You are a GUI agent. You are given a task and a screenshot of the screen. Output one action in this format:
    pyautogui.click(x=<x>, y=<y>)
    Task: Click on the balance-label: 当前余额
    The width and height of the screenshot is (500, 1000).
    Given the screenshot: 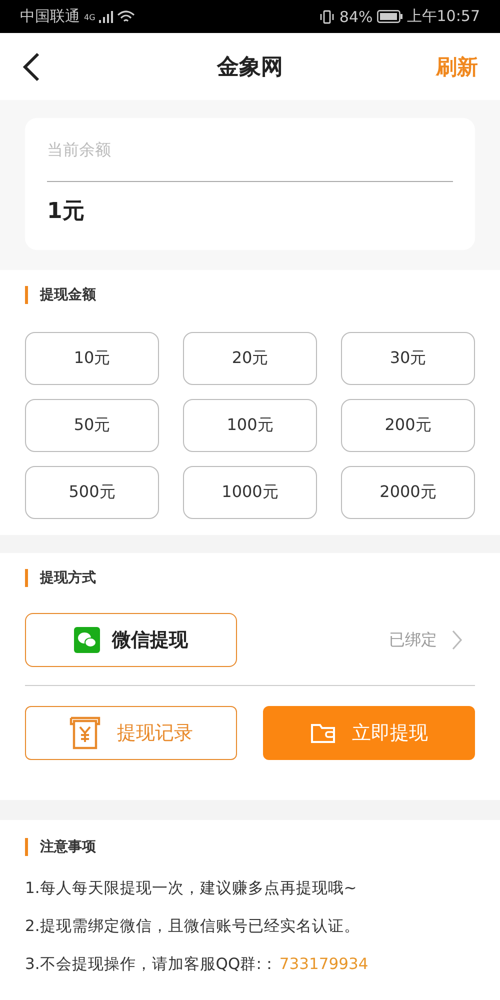 What is the action you would take?
    pyautogui.click(x=250, y=161)
    